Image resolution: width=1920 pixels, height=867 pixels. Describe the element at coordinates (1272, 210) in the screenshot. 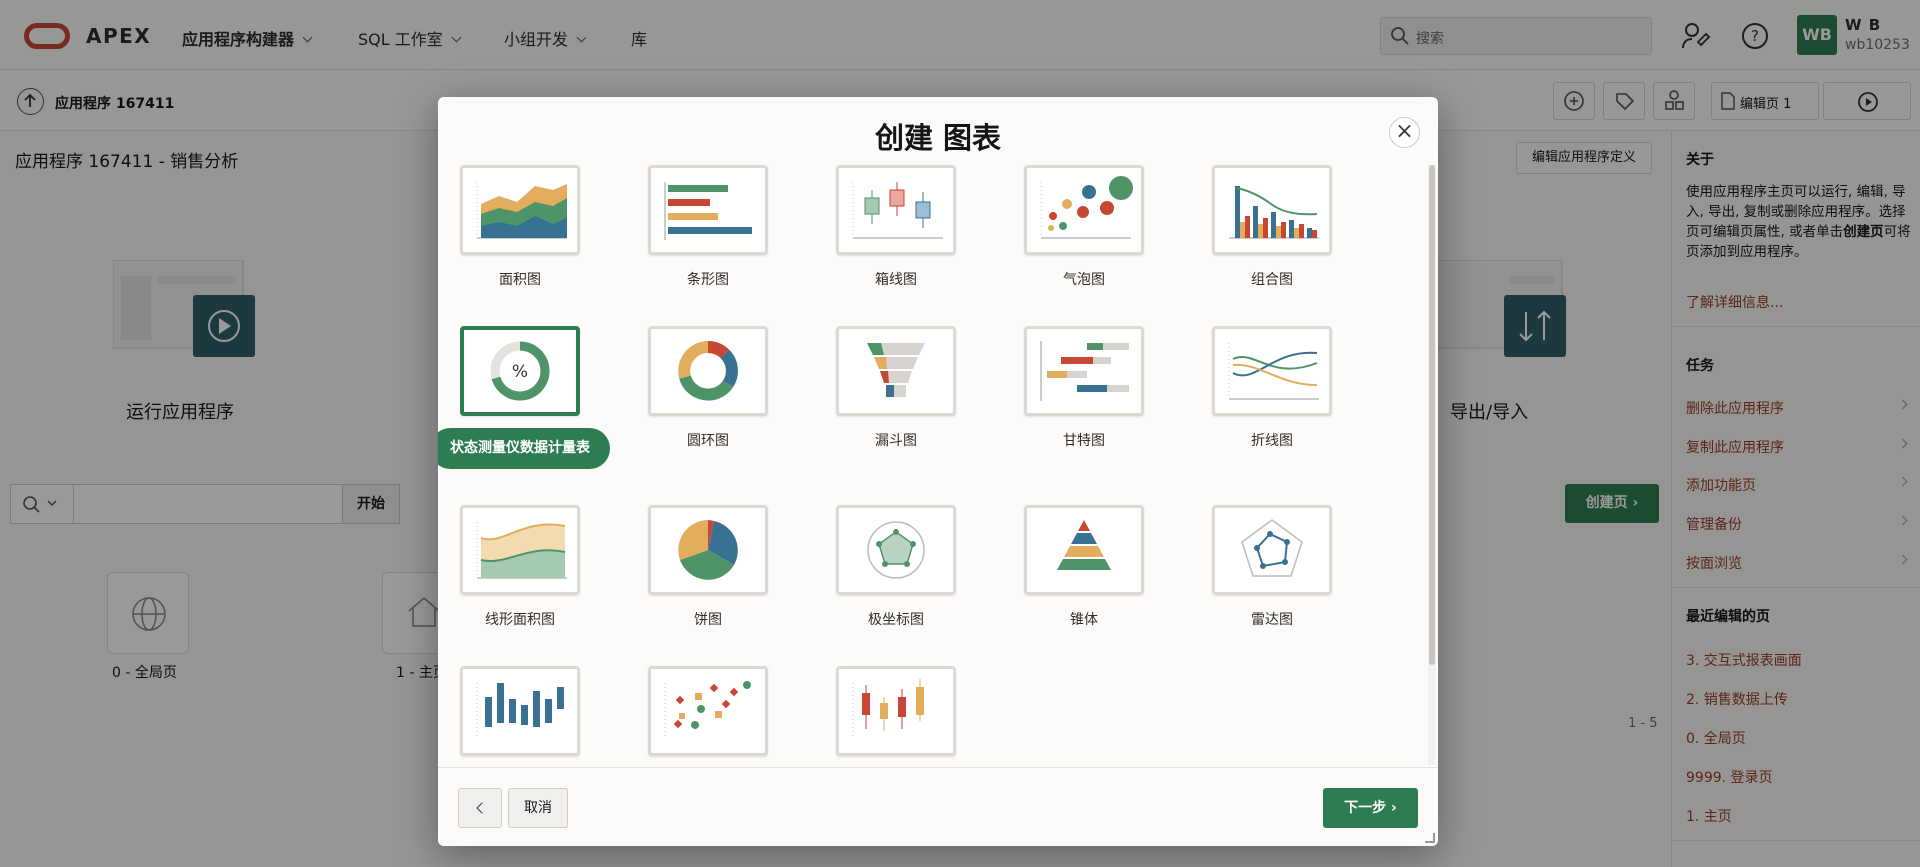

I see `combination-chart-icon` at that location.